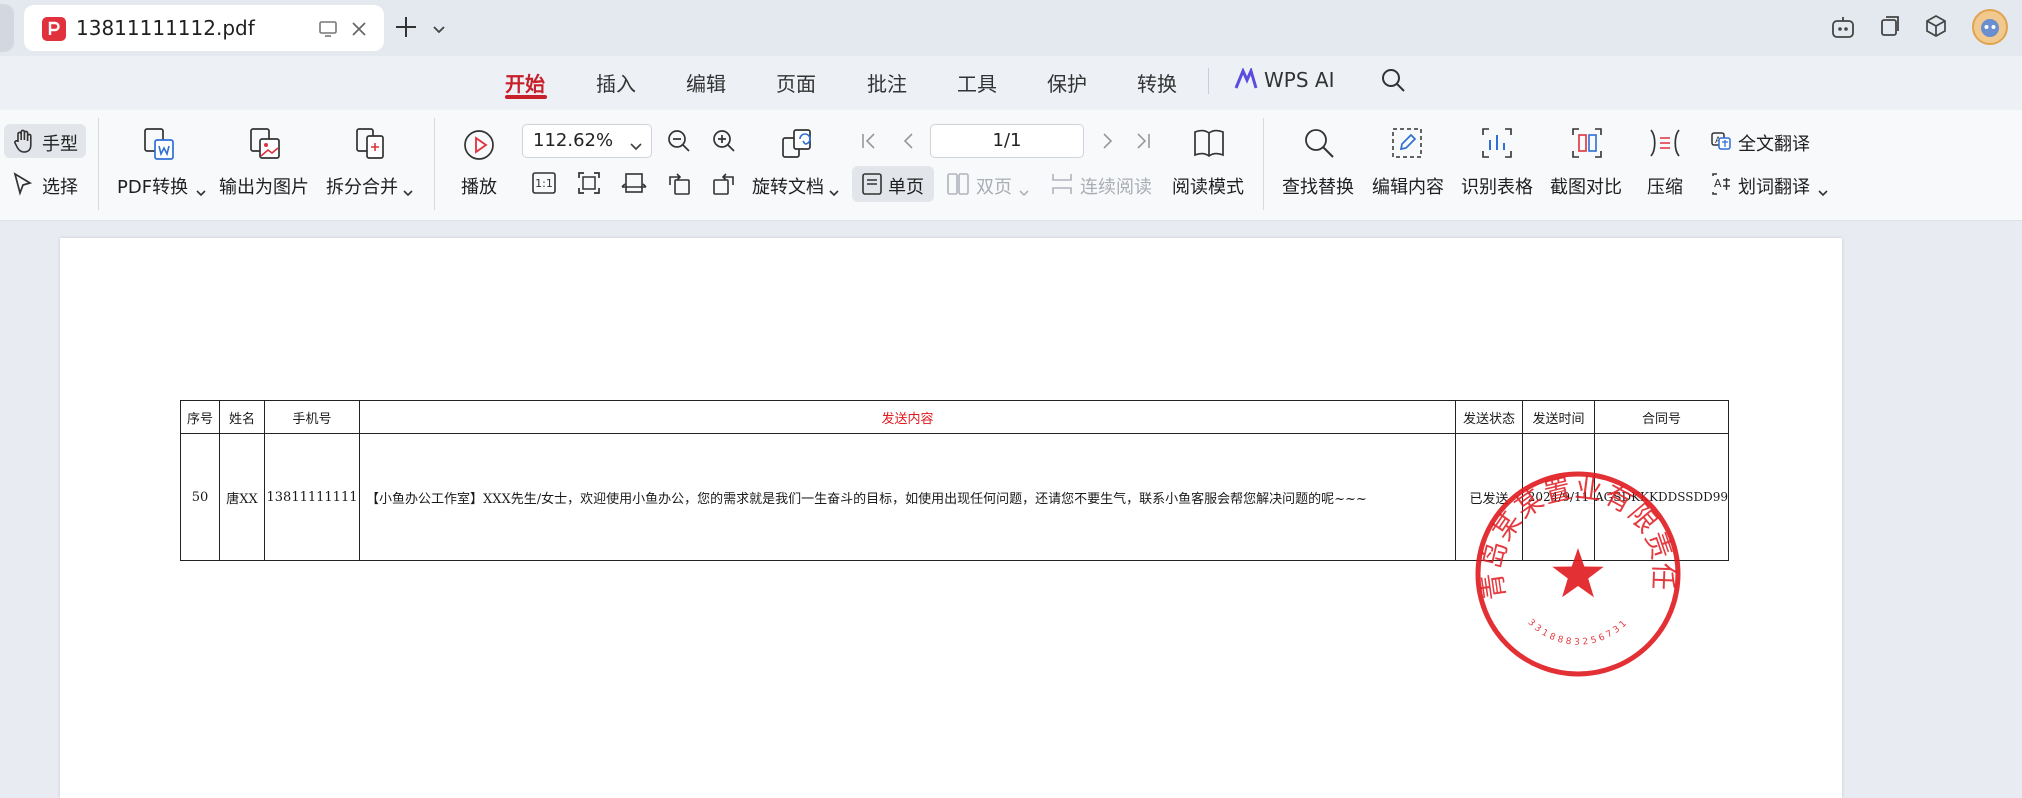  I want to click on new-tab-icon, so click(406, 29).